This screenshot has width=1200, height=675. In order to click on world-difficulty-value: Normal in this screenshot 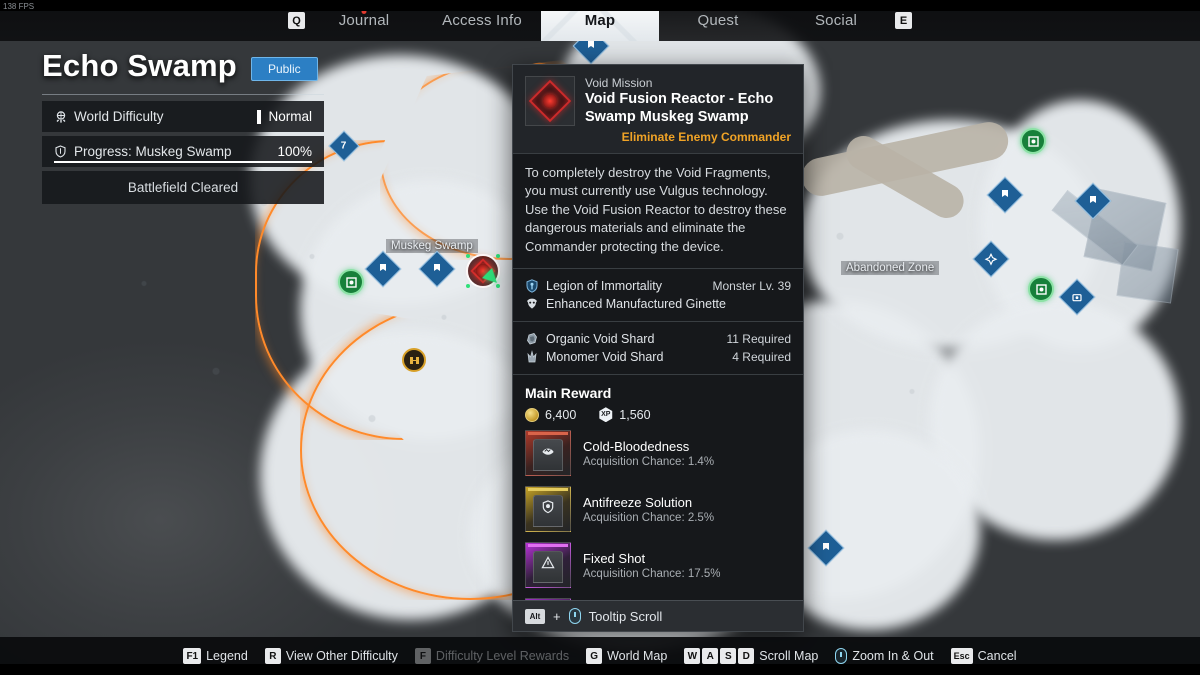, I will do `click(290, 116)`.